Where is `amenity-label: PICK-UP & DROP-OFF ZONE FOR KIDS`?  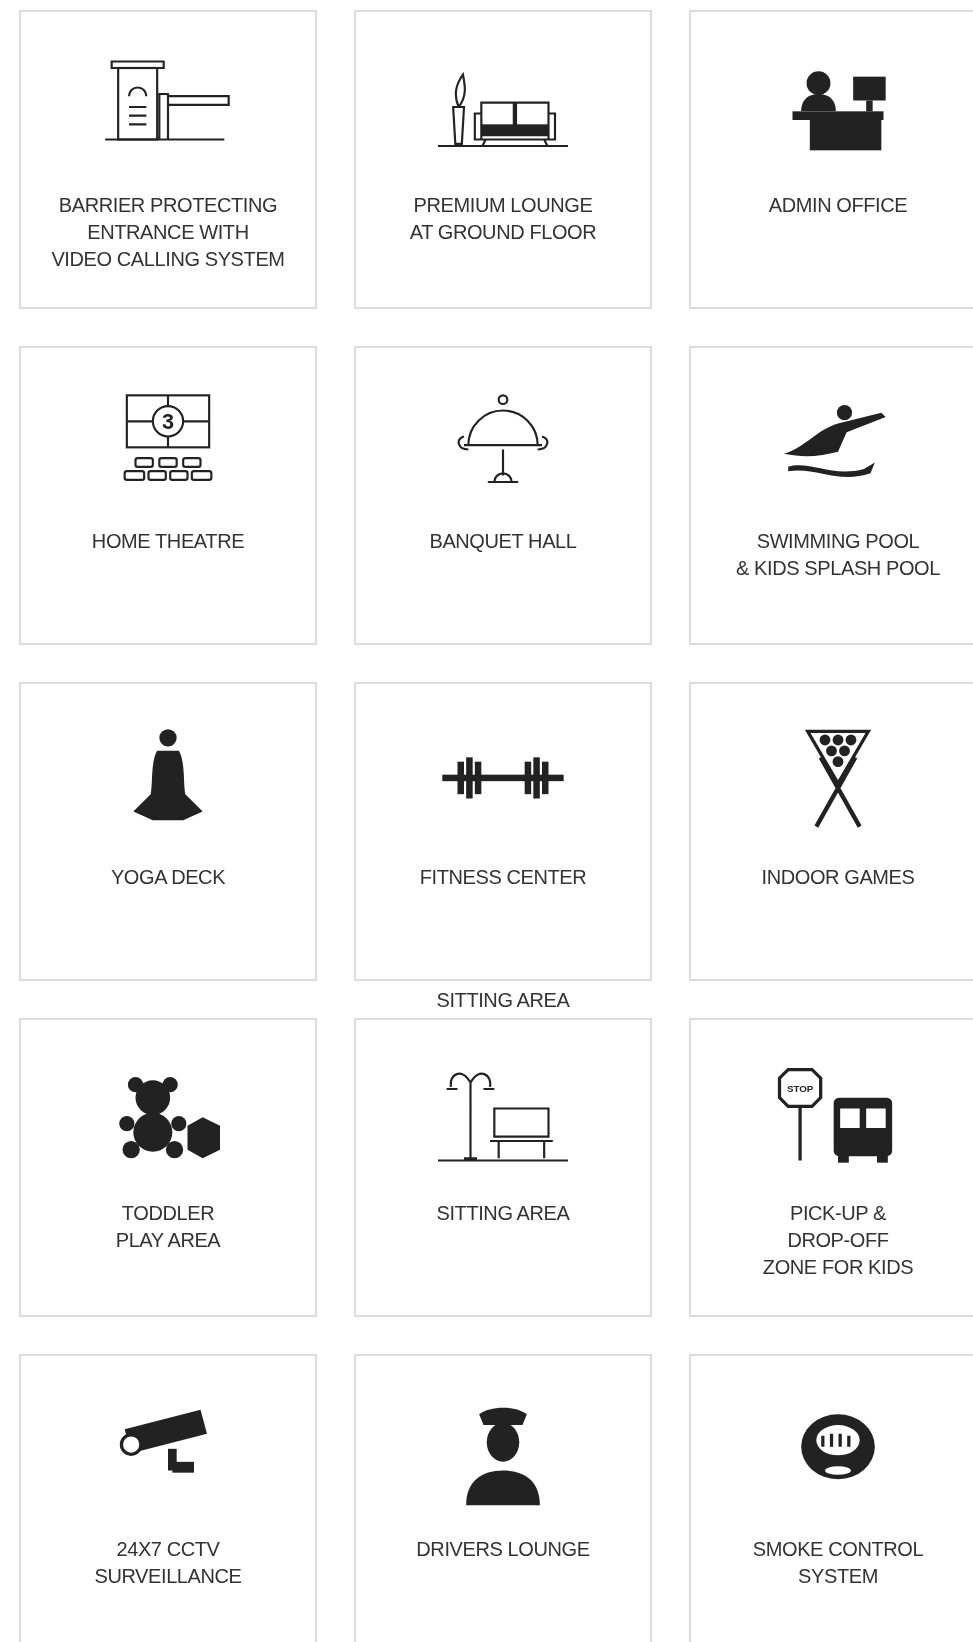 amenity-label: PICK-UP & DROP-OFF ZONE FOR KIDS is located at coordinates (838, 1240).